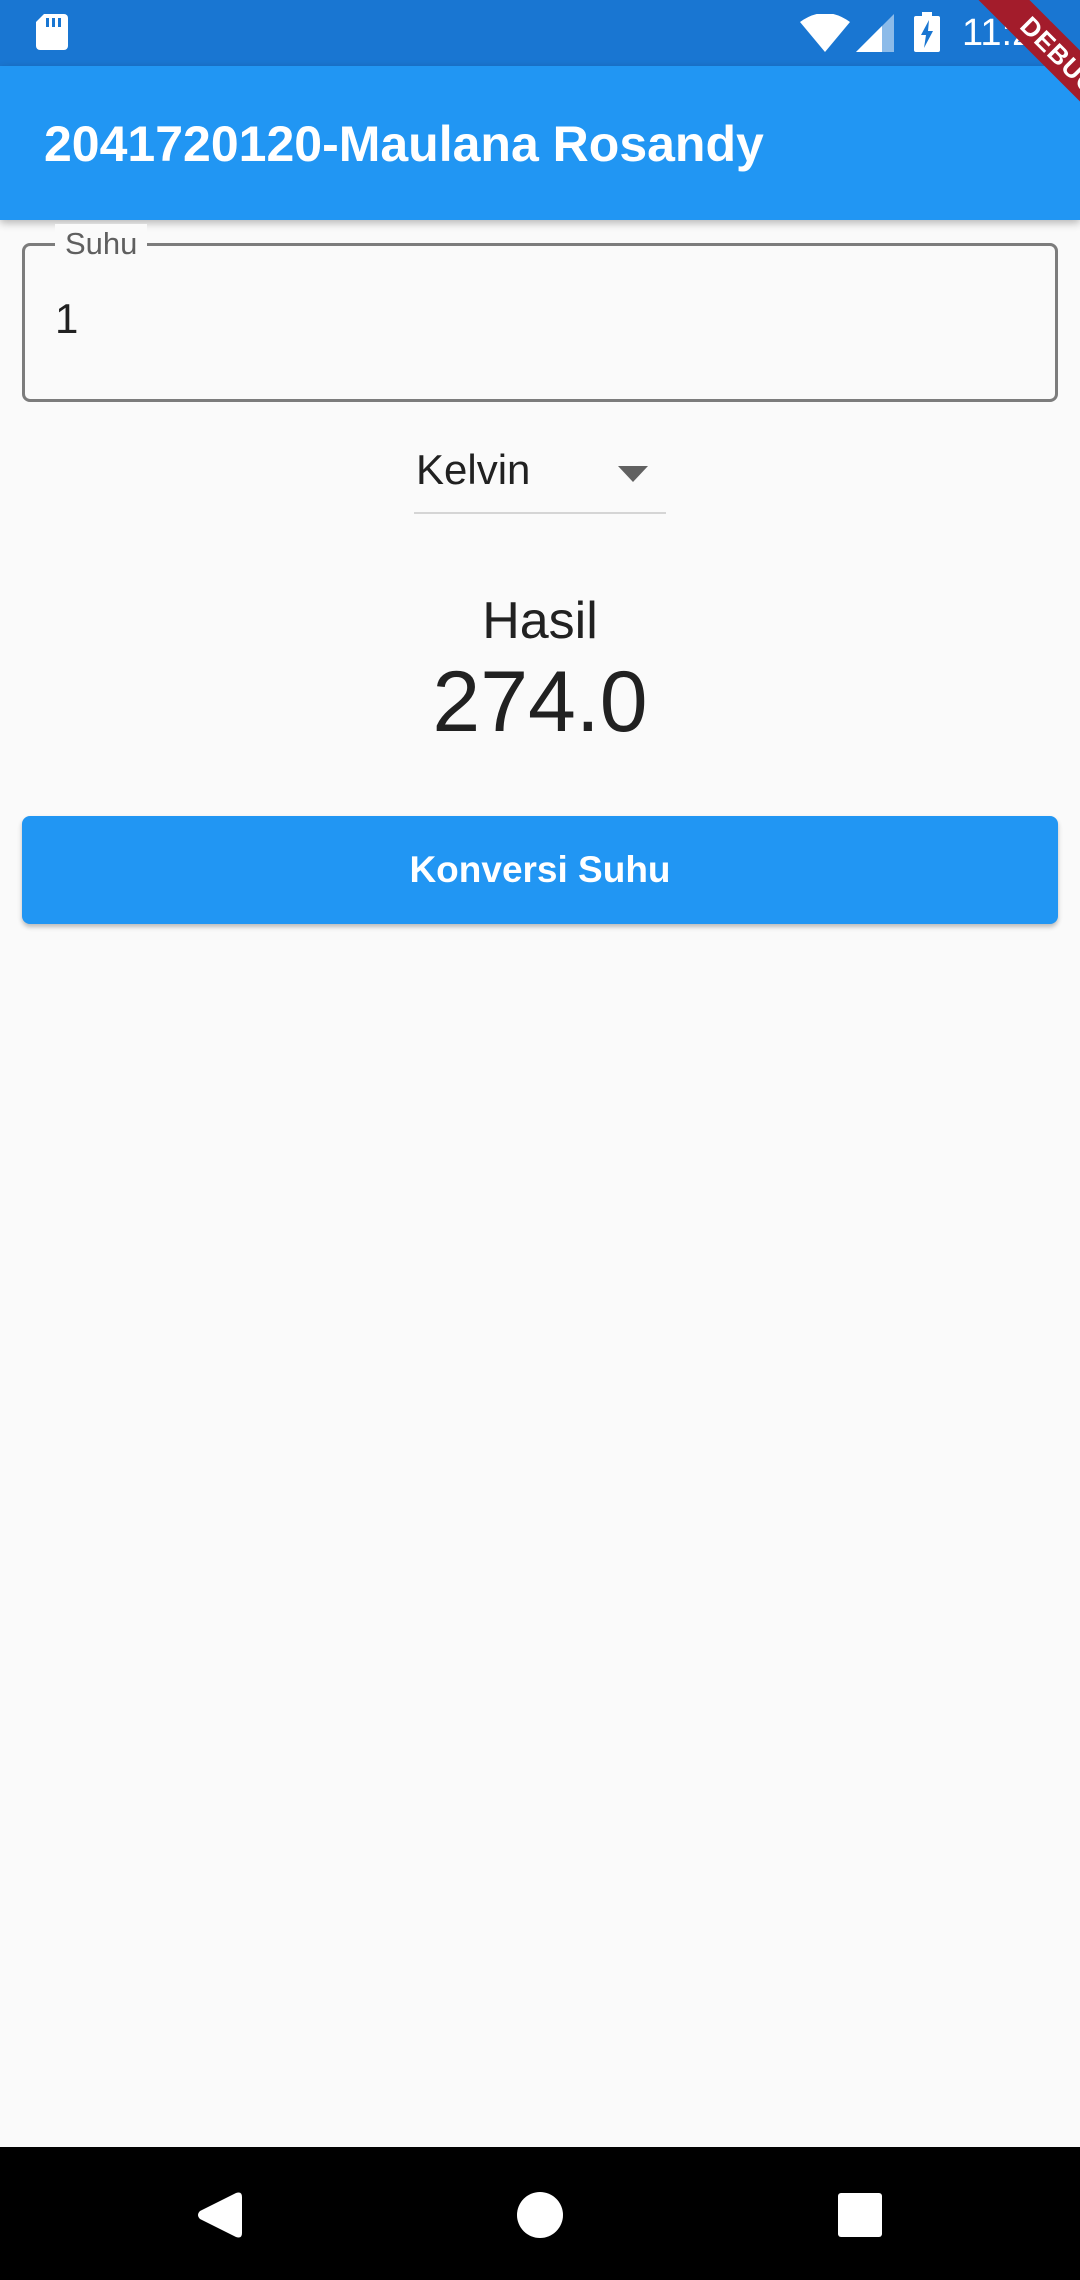  What do you see at coordinates (540, 702) in the screenshot?
I see `result-value: 274.0` at bounding box center [540, 702].